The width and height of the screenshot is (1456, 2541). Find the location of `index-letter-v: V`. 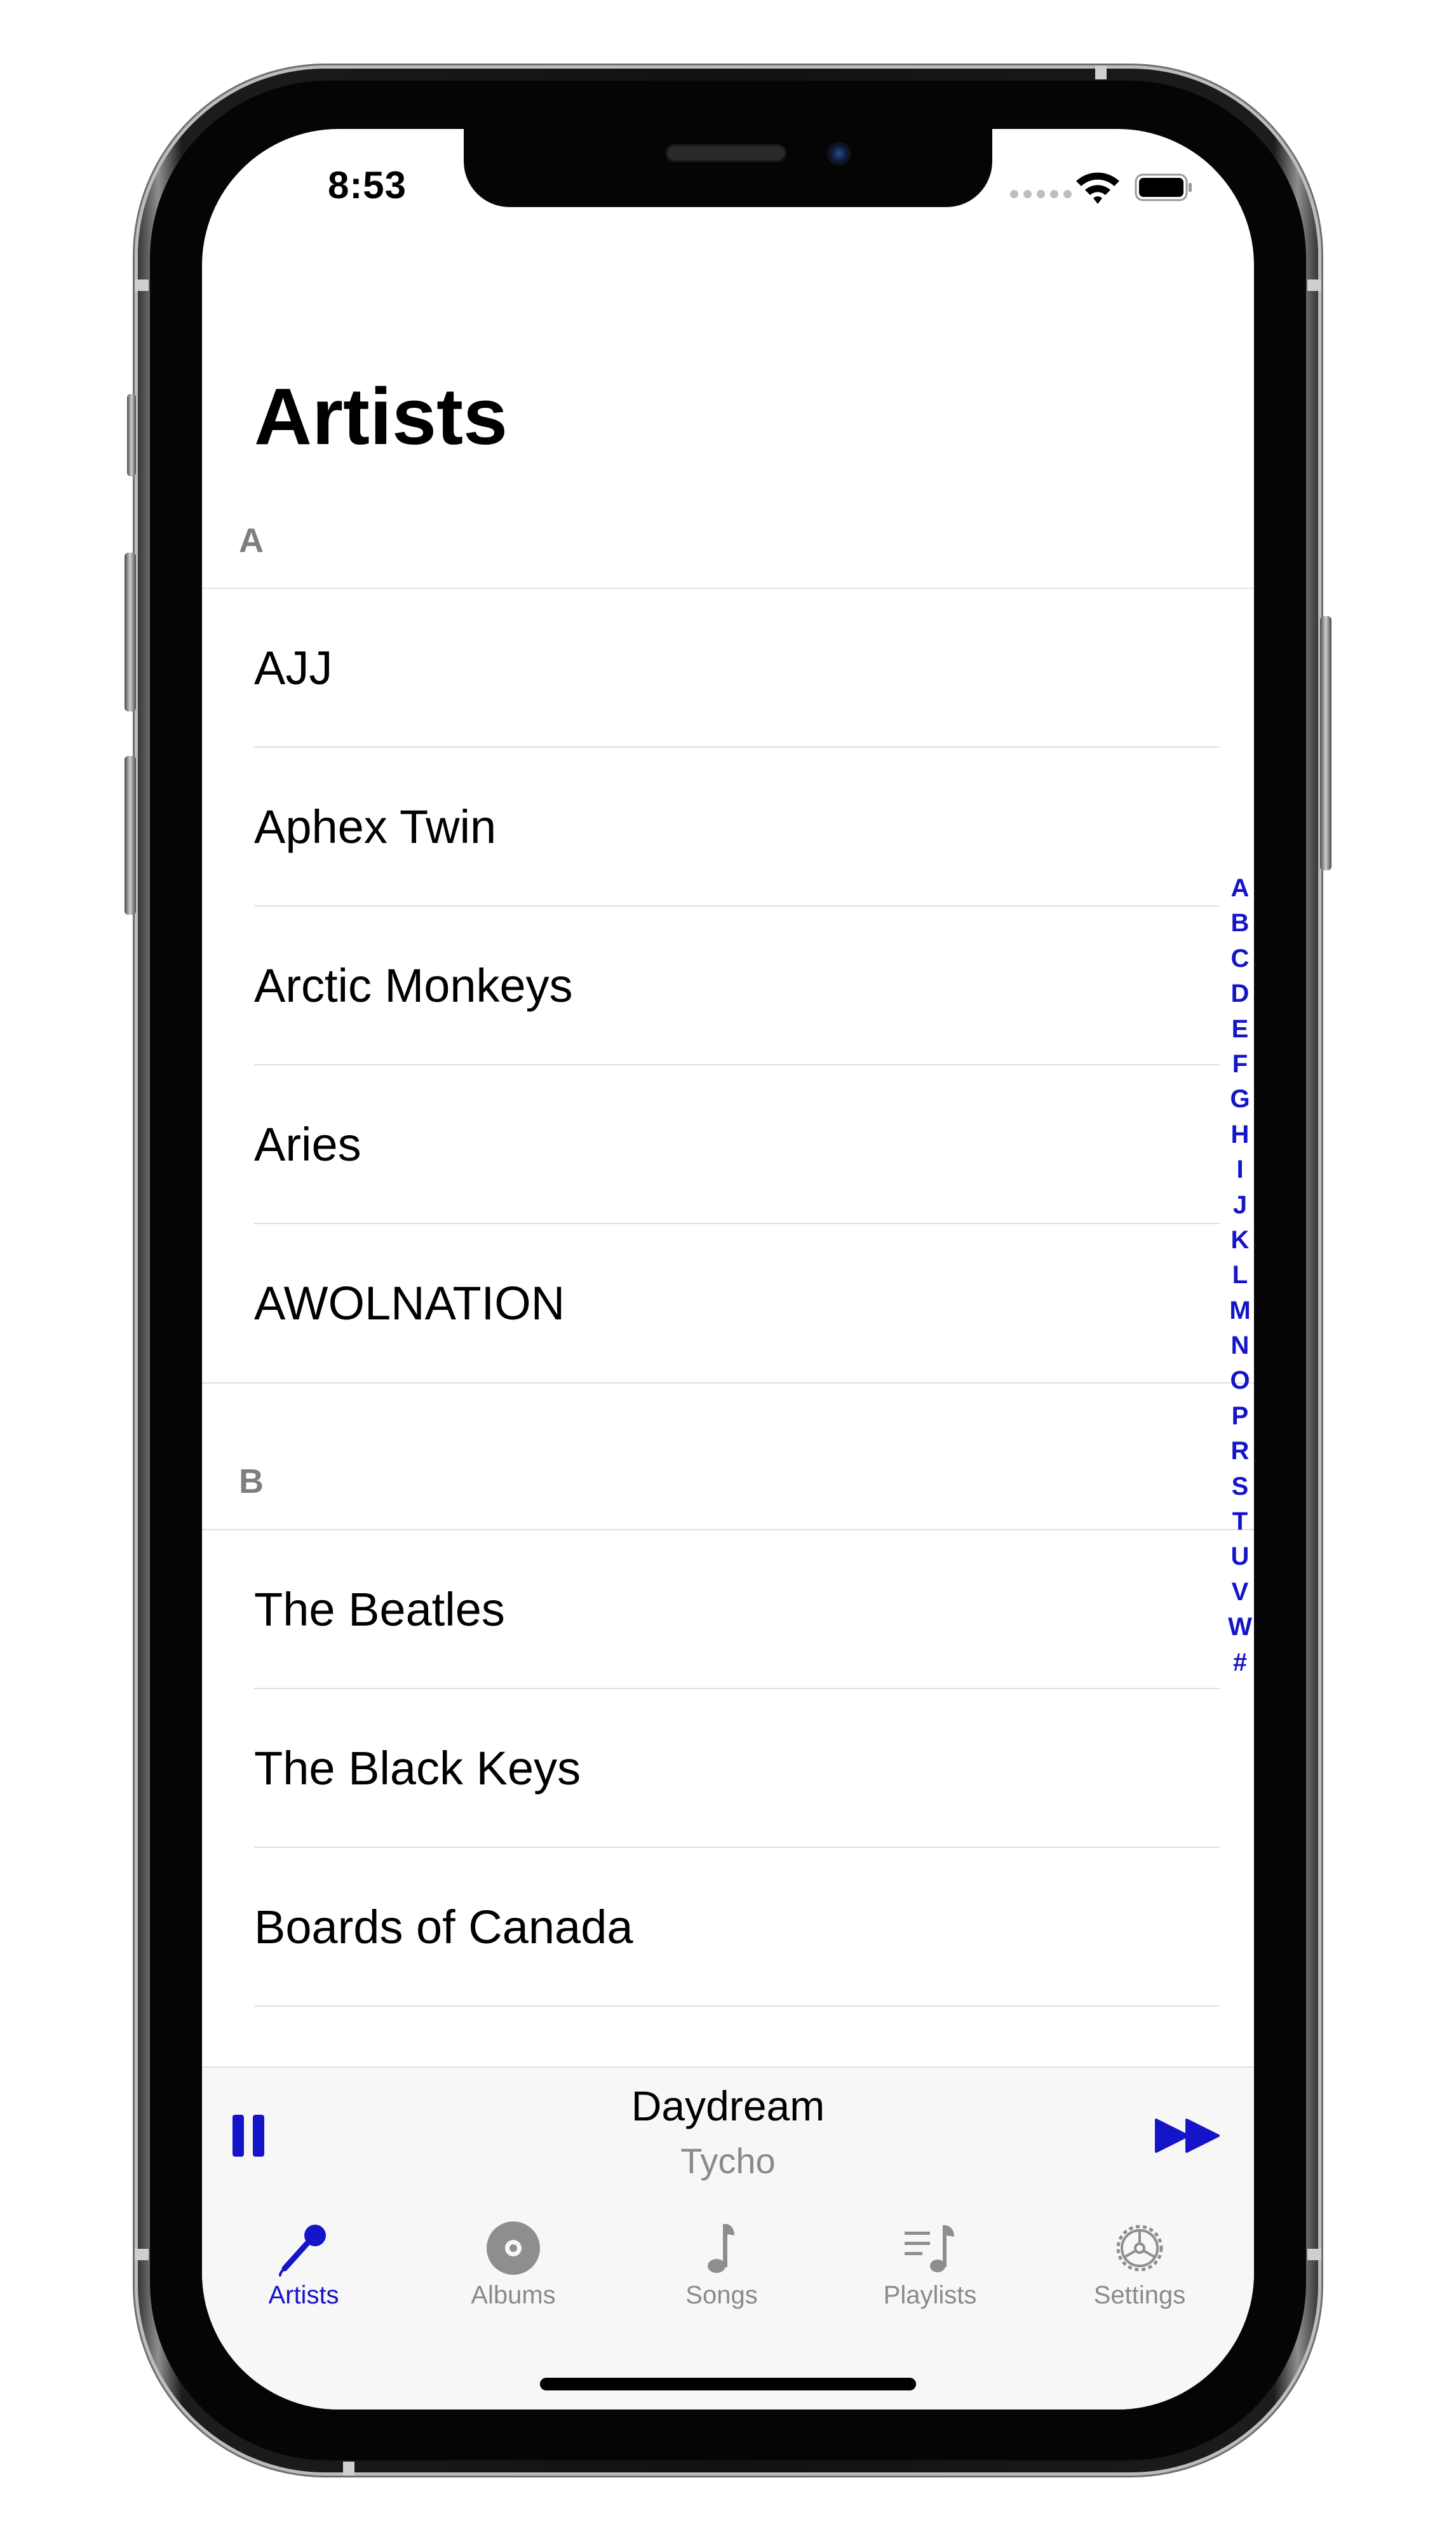

index-letter-v: V is located at coordinates (1240, 1593).